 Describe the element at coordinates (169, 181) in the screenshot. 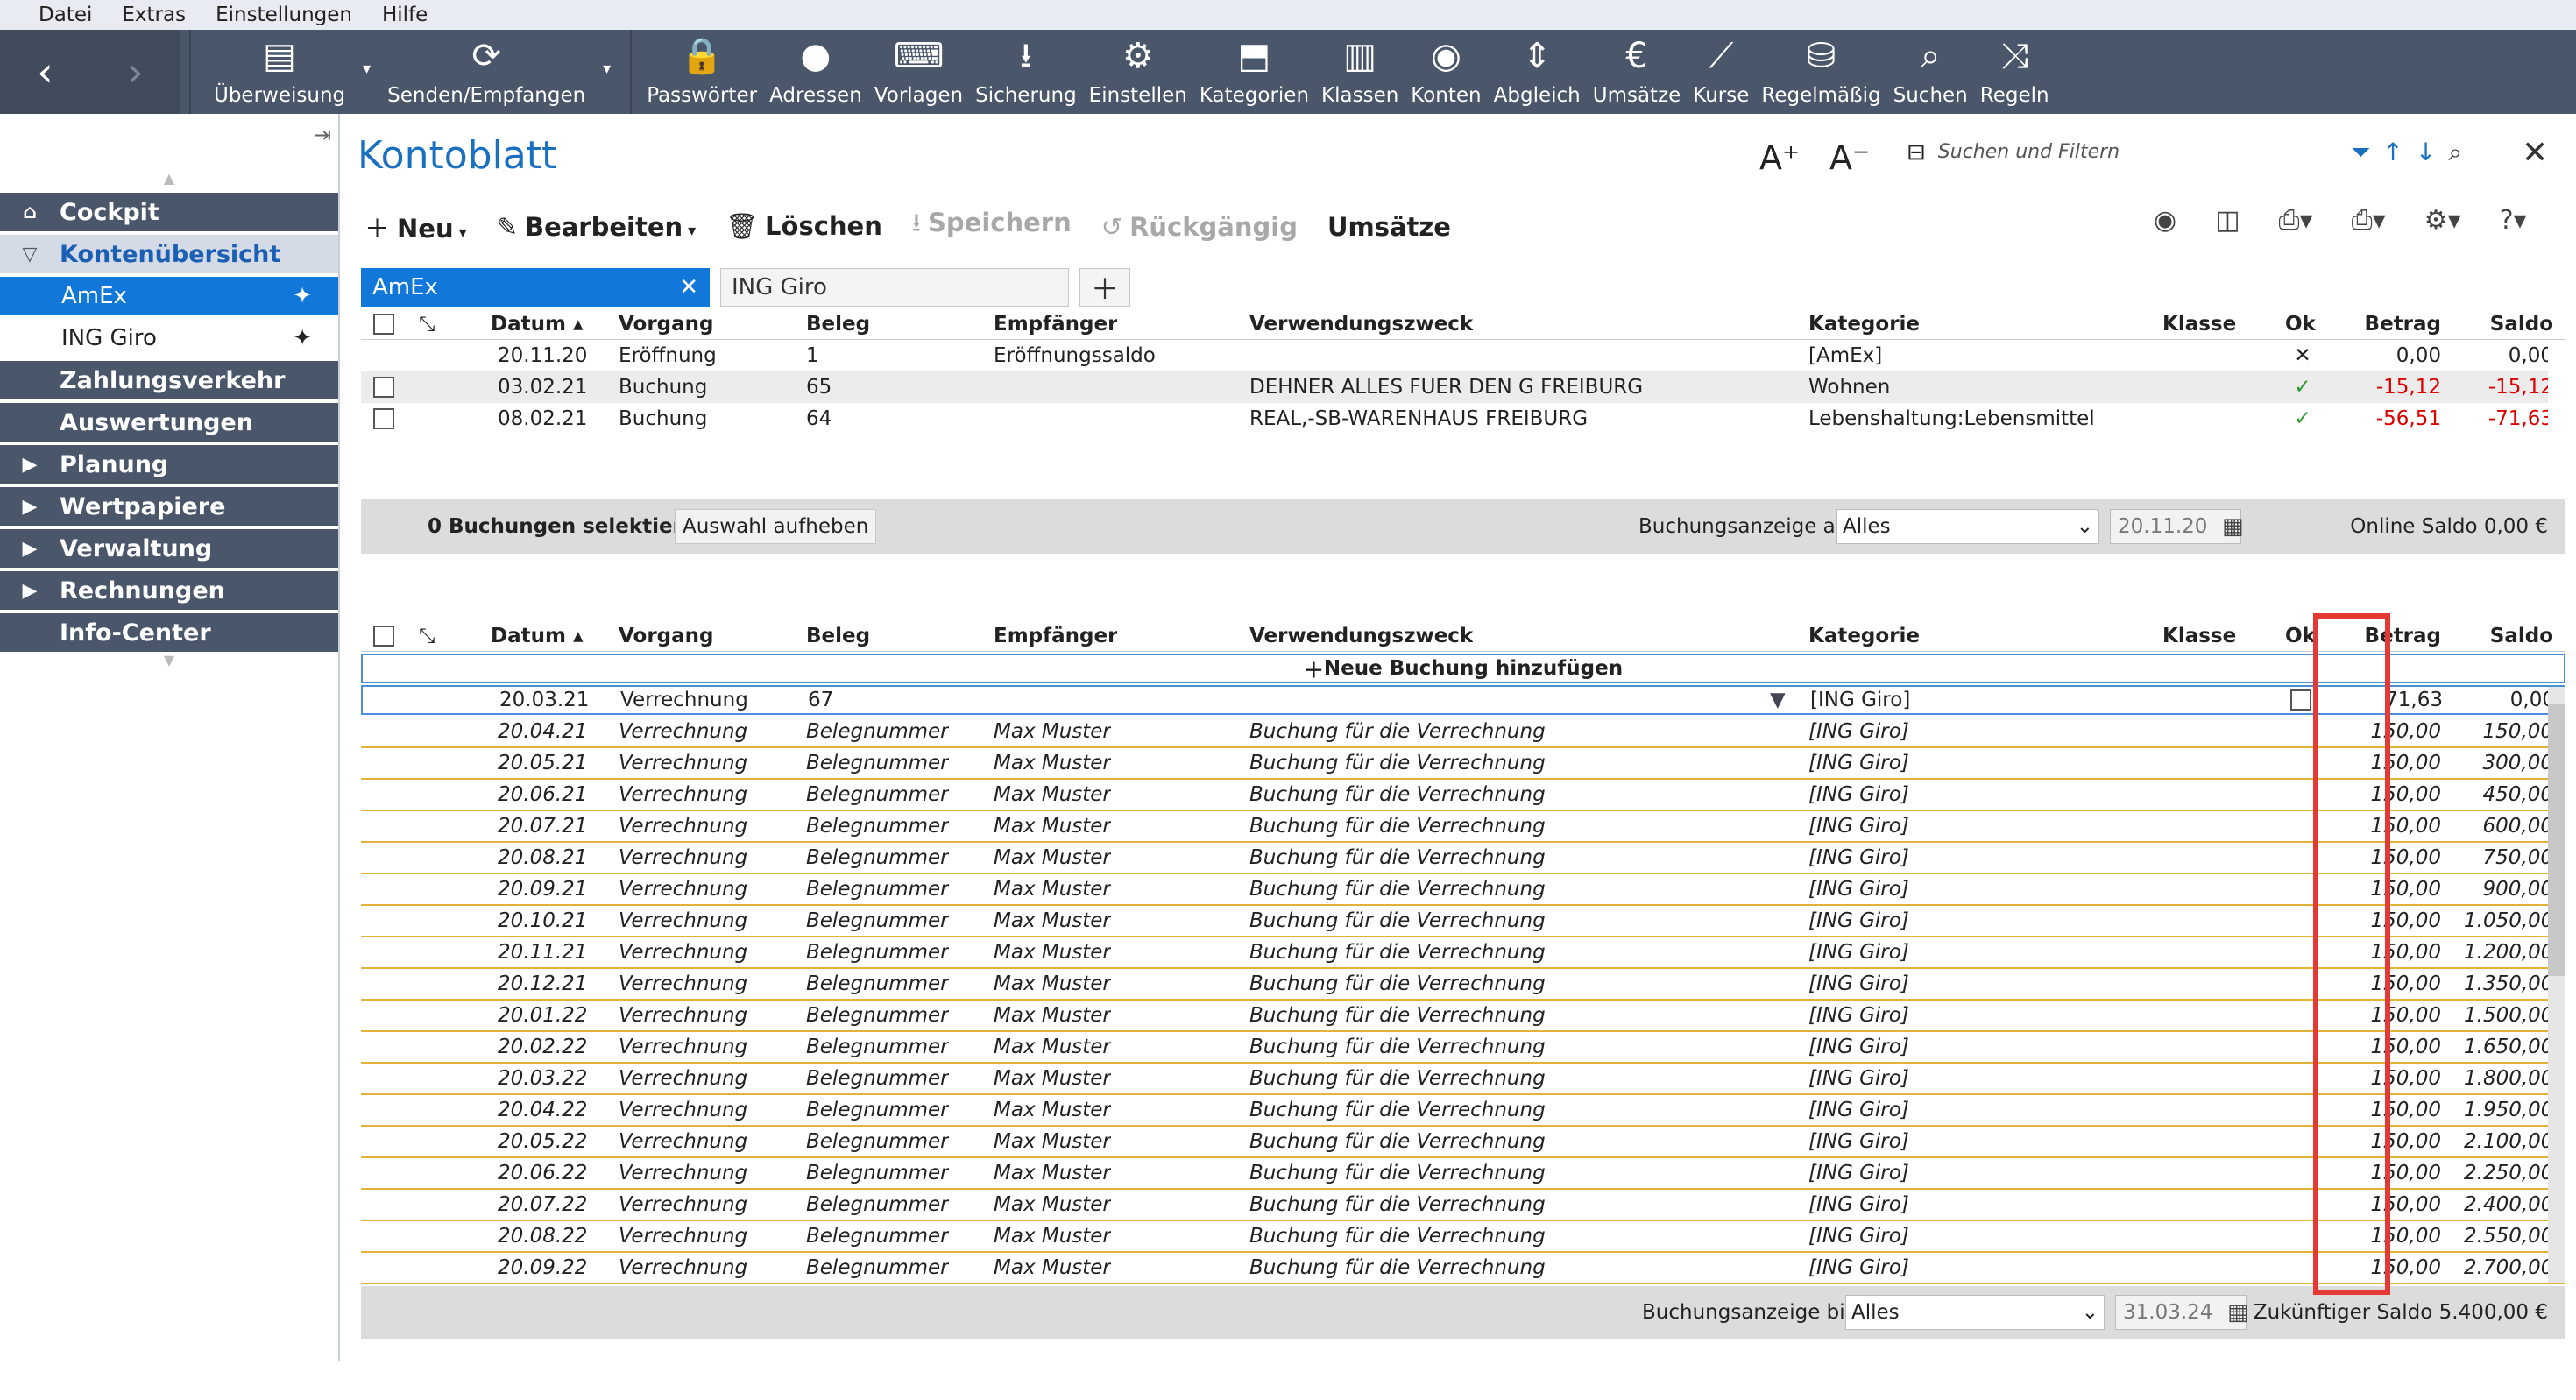

I see `sidebar-scroll-up-icon: ▲` at that location.